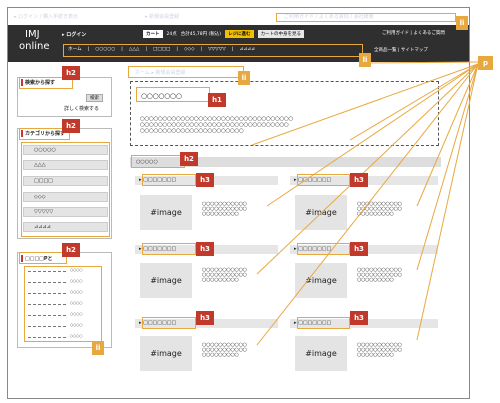 Image resolution: width=500 pixels, height=403 pixels. What do you see at coordinates (81, 108) in the screenshot?
I see `advanced-search-link: 詳しく検索する` at bounding box center [81, 108].